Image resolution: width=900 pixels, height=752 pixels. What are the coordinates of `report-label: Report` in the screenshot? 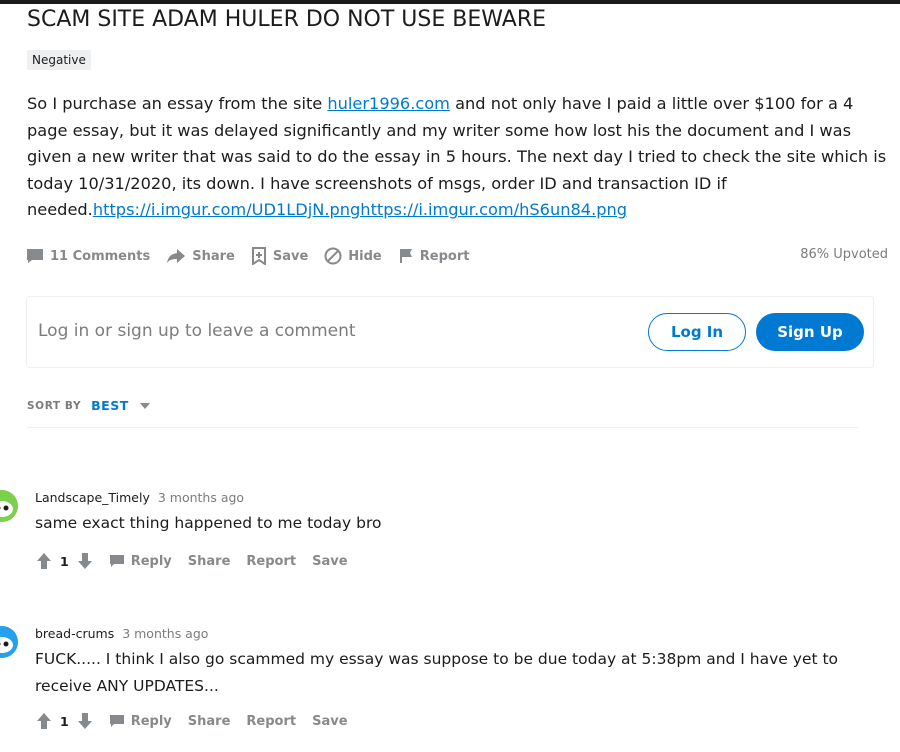 It's located at (444, 256).